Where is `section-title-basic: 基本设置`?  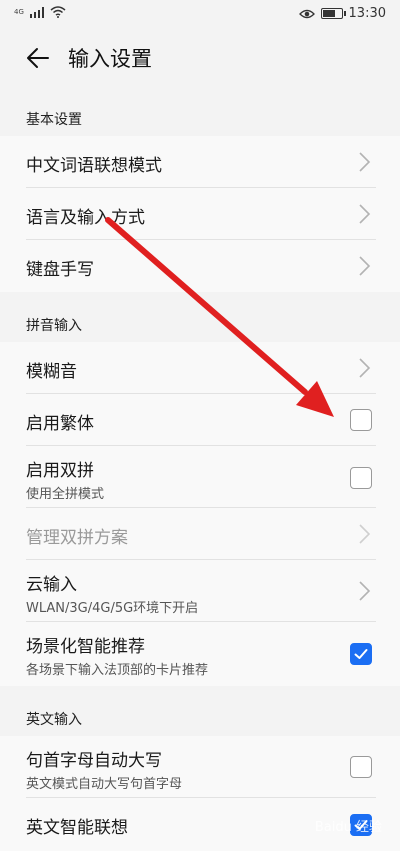
section-title-basic: 基本设置 is located at coordinates (54, 120).